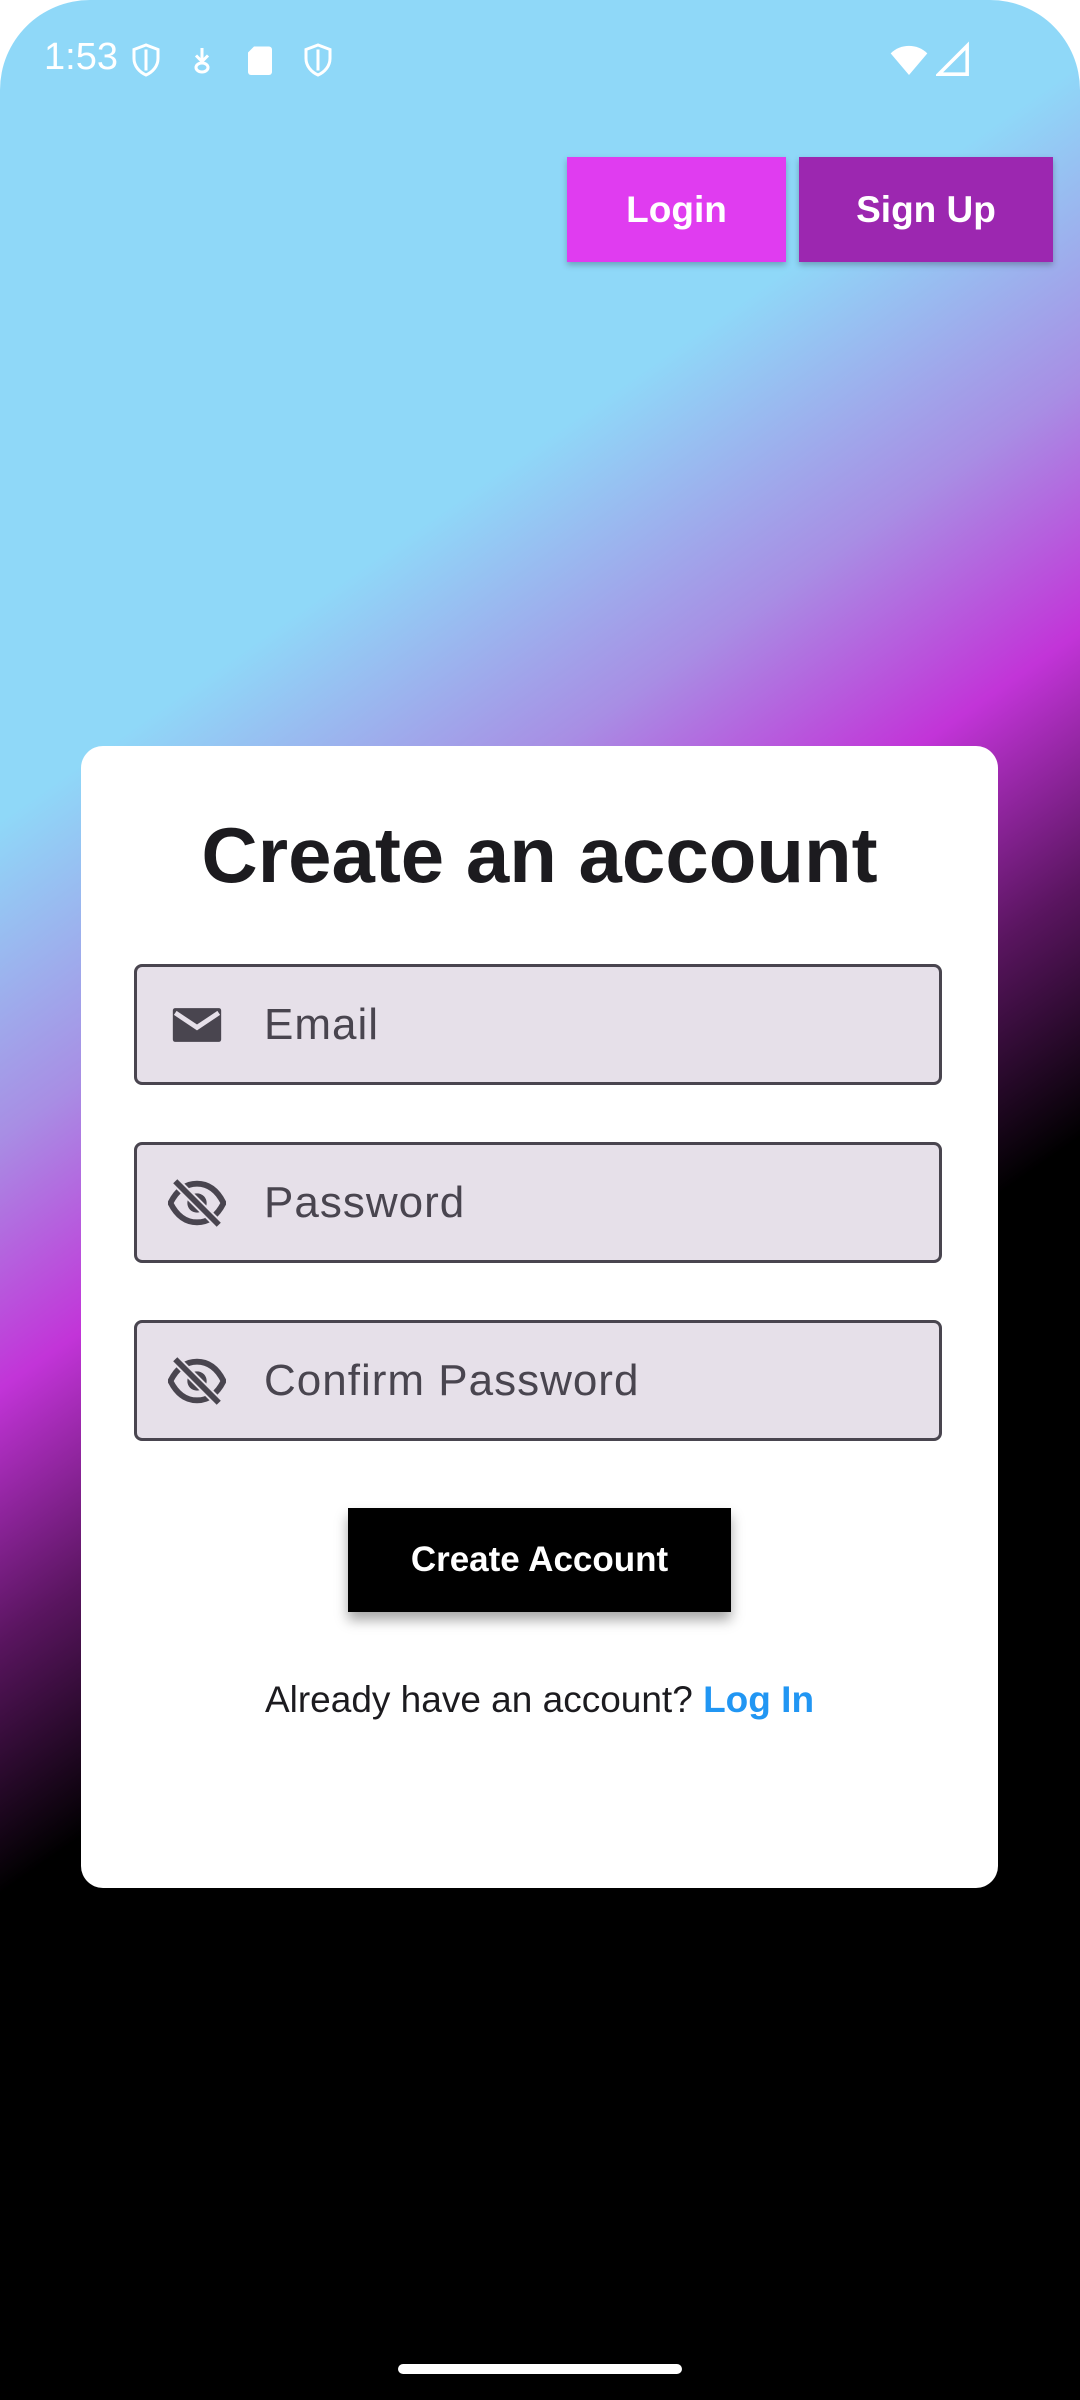 The image size is (1080, 2400). I want to click on login-link: Log In, so click(758, 1699).